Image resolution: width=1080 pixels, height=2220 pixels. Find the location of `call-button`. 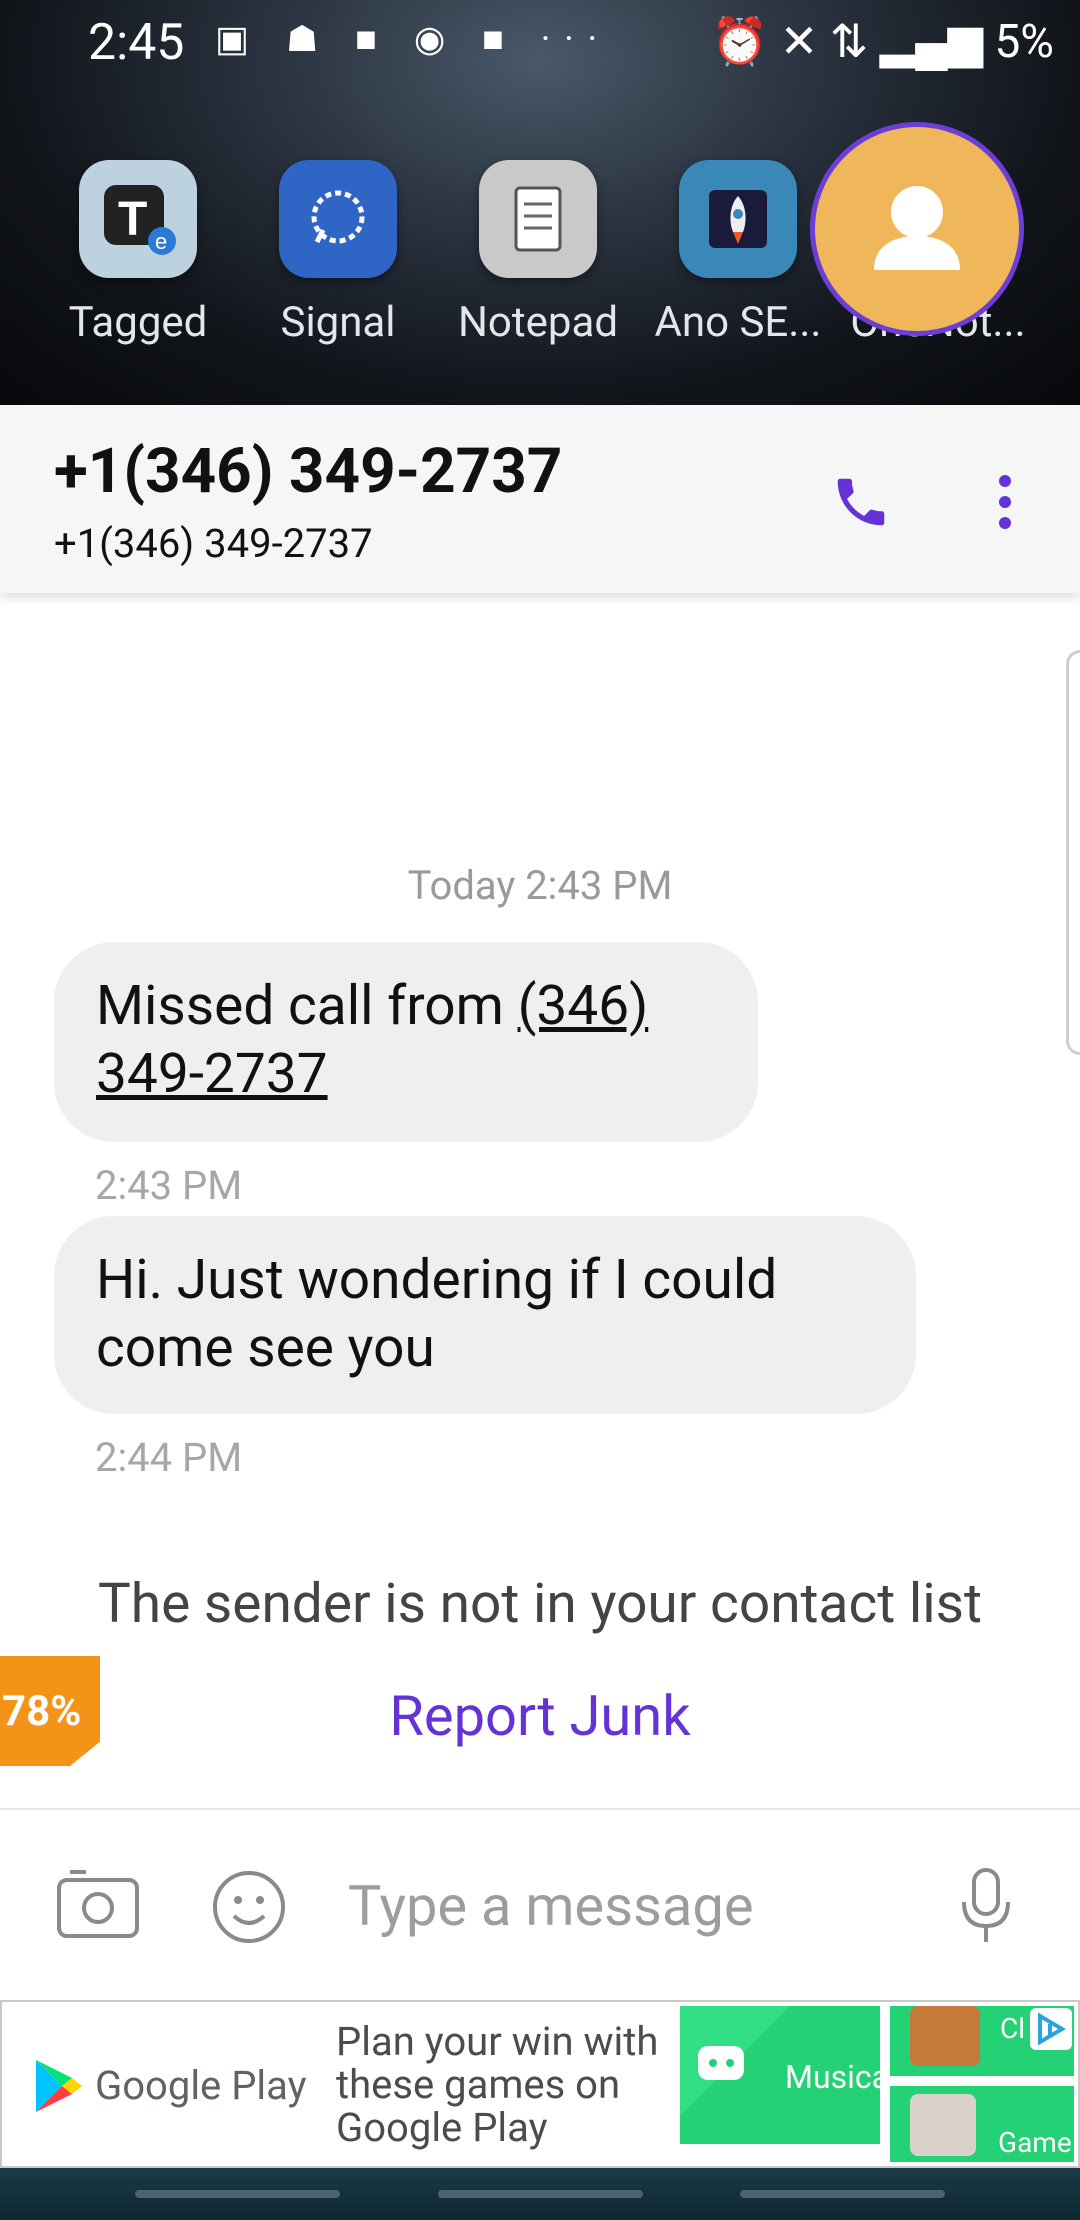

call-button is located at coordinates (861, 504).